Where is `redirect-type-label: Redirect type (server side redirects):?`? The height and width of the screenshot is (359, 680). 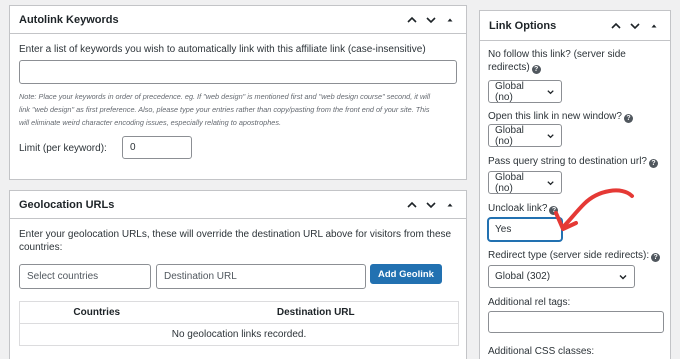
redirect-type-label: Redirect type (server side redirects):? is located at coordinates (579, 255).